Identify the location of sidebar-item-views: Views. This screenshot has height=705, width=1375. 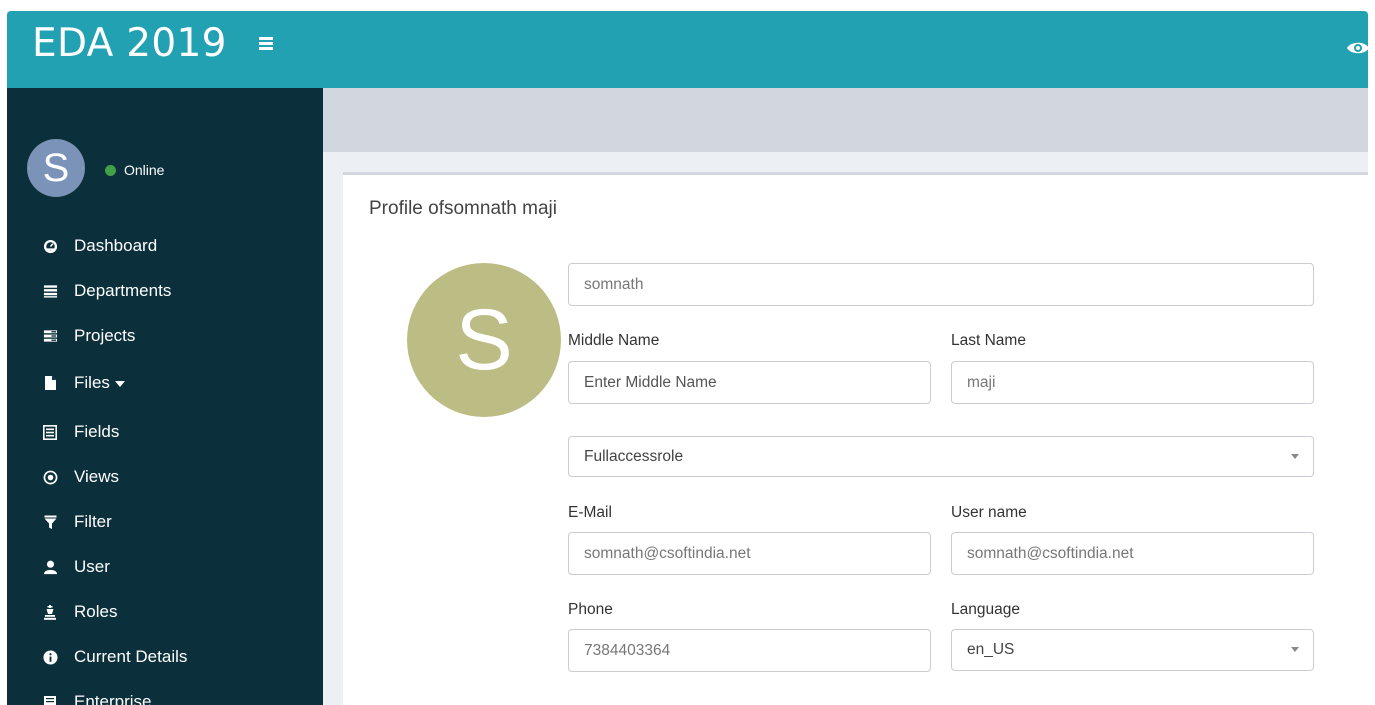
(165, 477).